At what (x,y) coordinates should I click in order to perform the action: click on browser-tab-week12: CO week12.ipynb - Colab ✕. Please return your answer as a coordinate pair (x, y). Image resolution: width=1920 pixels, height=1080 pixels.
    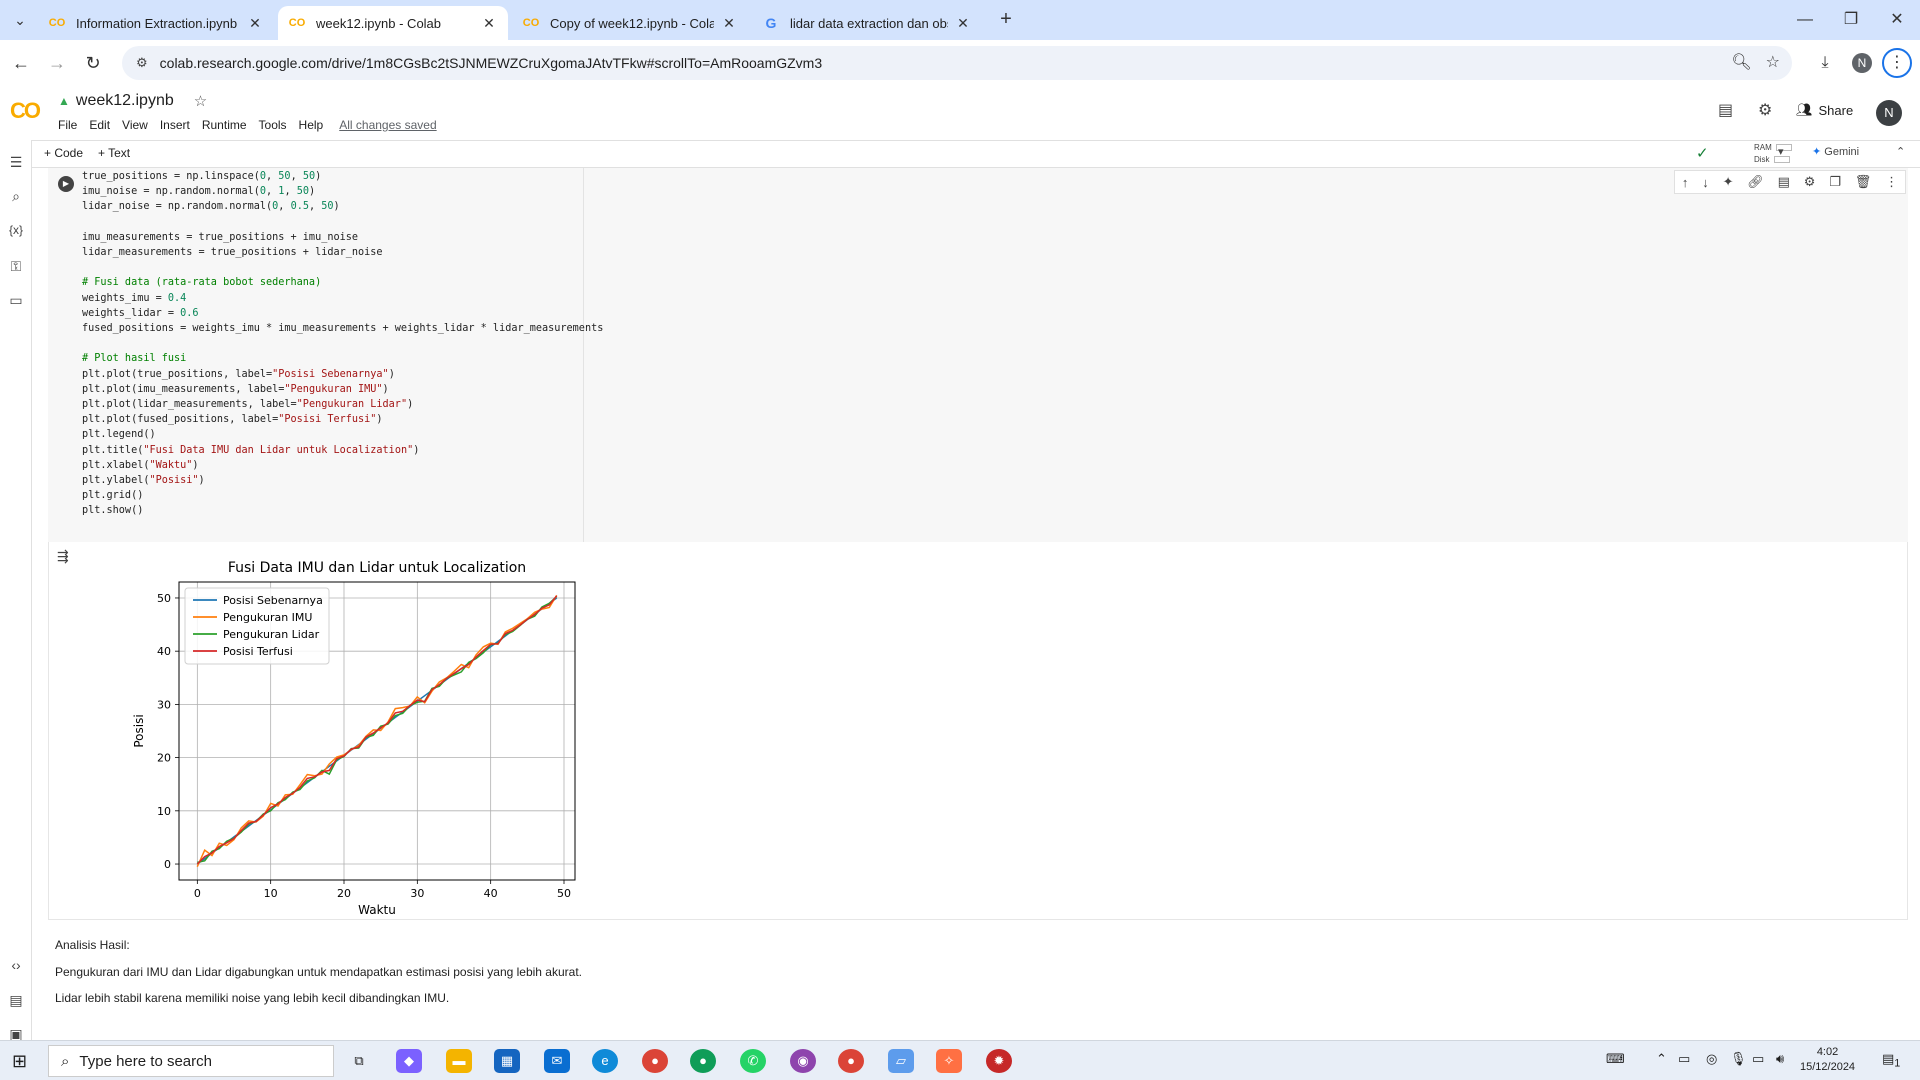
    Looking at the image, I should click on (393, 23).